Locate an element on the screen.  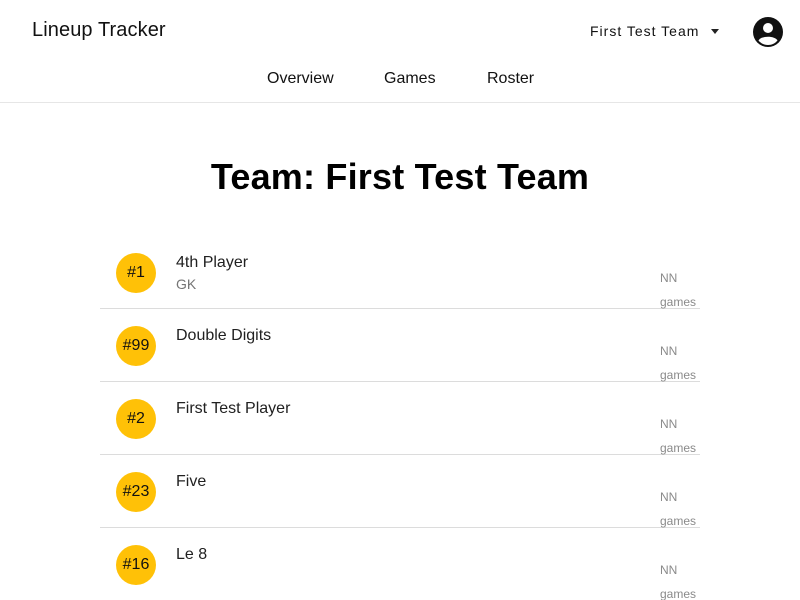
player-name: First Test Player is located at coordinates (233, 408).